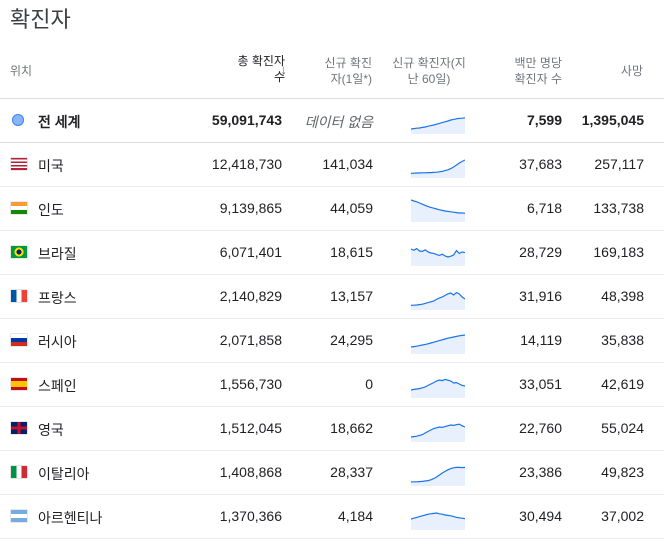 This screenshot has width=664, height=539. What do you see at coordinates (57, 298) in the screenshot?
I see `location-name: 프랑스` at bounding box center [57, 298].